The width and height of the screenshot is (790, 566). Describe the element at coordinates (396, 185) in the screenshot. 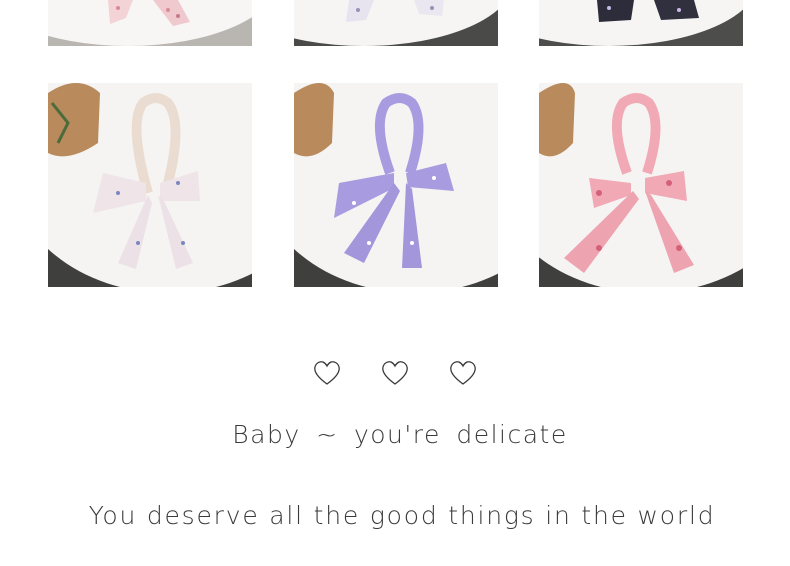

I see `product-photo-lavender-bow` at that location.